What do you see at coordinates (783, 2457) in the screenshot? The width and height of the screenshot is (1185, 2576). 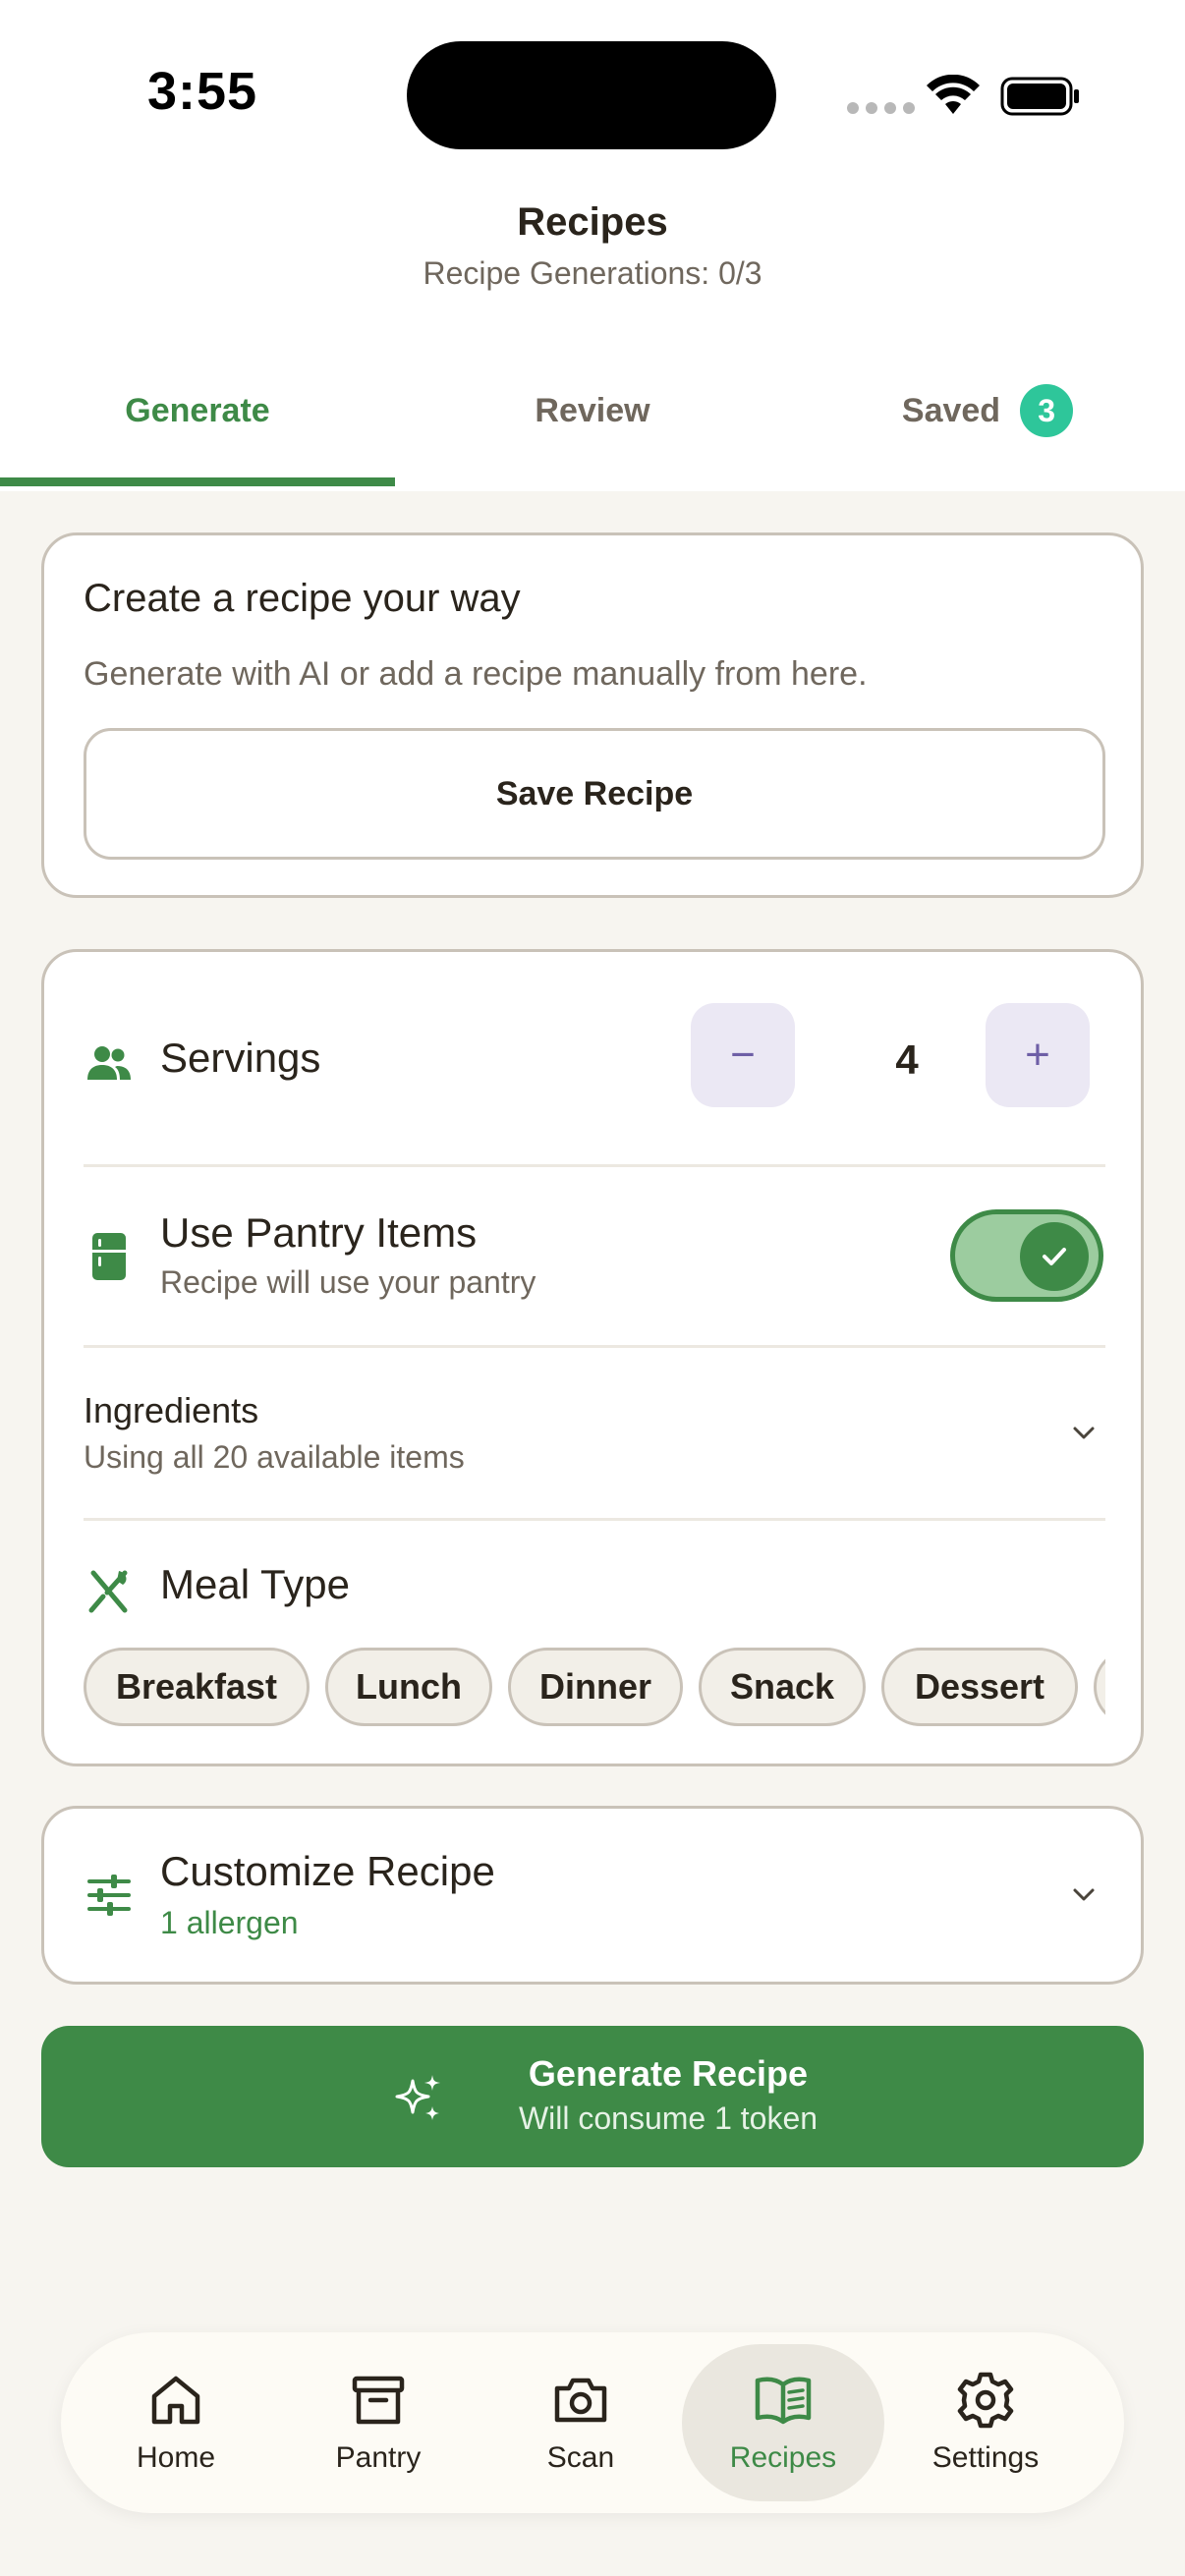 I see `nav-label: Recipes` at bounding box center [783, 2457].